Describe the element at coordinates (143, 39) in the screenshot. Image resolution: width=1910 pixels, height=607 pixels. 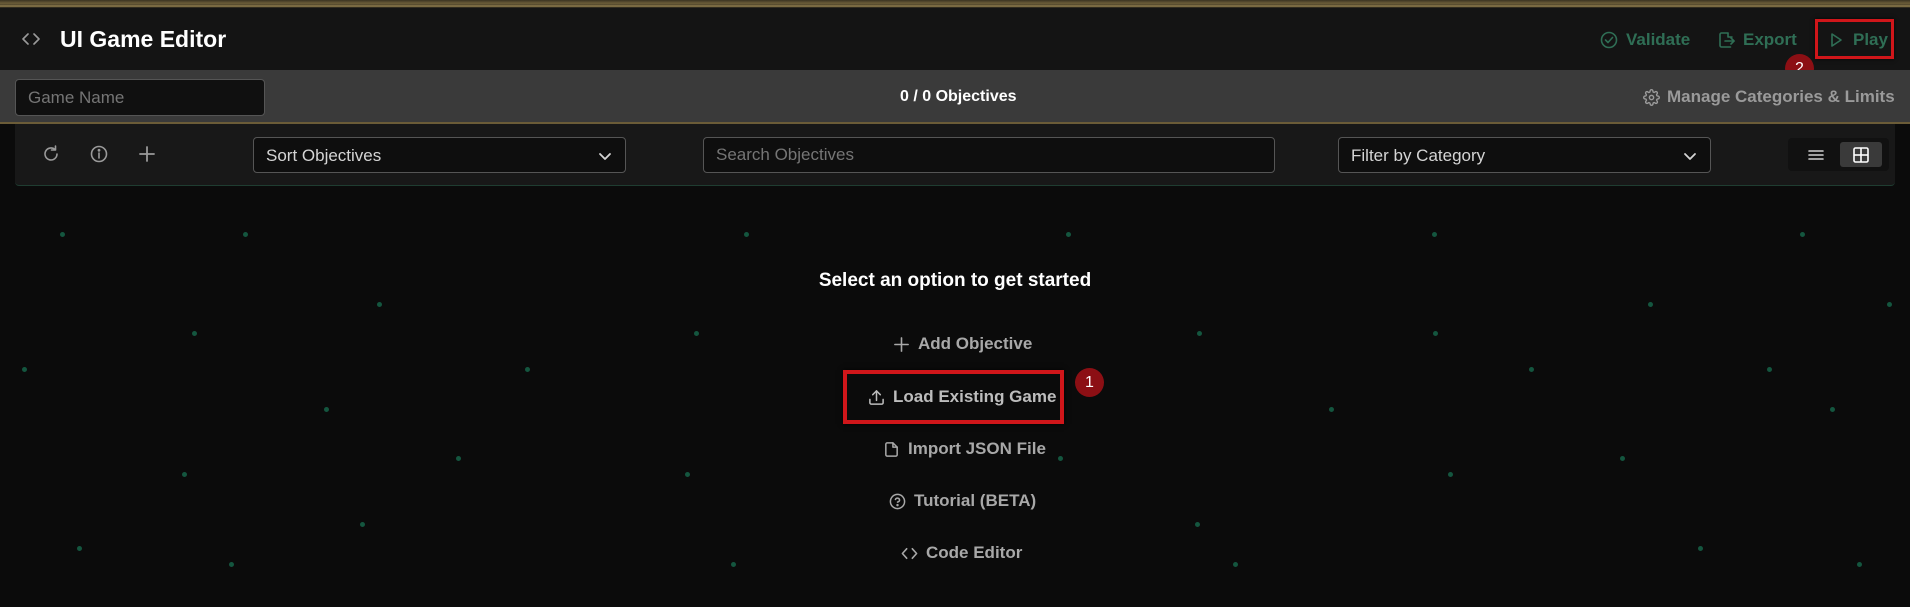
I see `app-title: UI Game Editor` at that location.